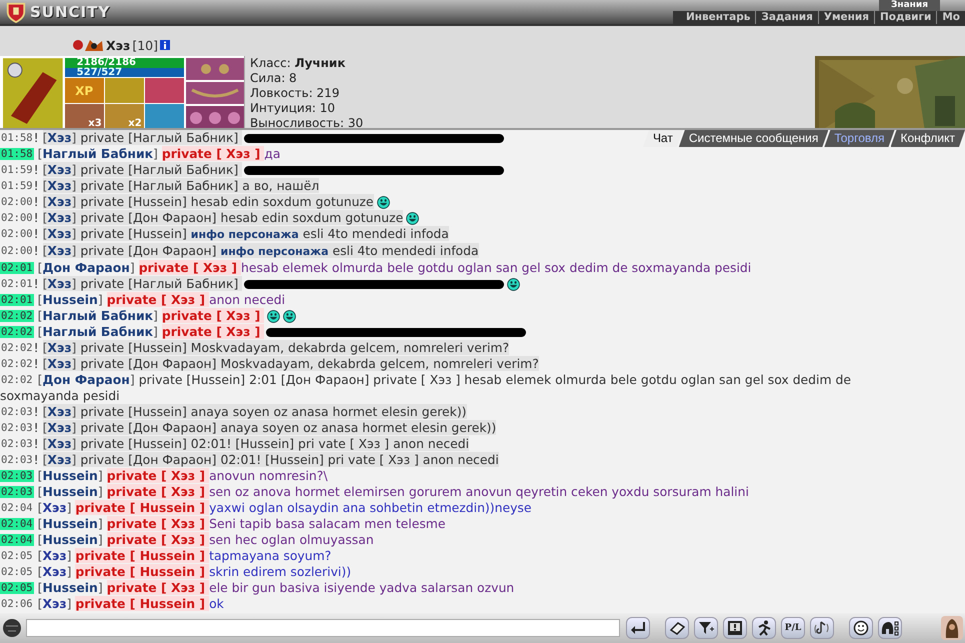  Describe the element at coordinates (17, 202) in the screenshot. I see `timestamp: 02:00` at that location.